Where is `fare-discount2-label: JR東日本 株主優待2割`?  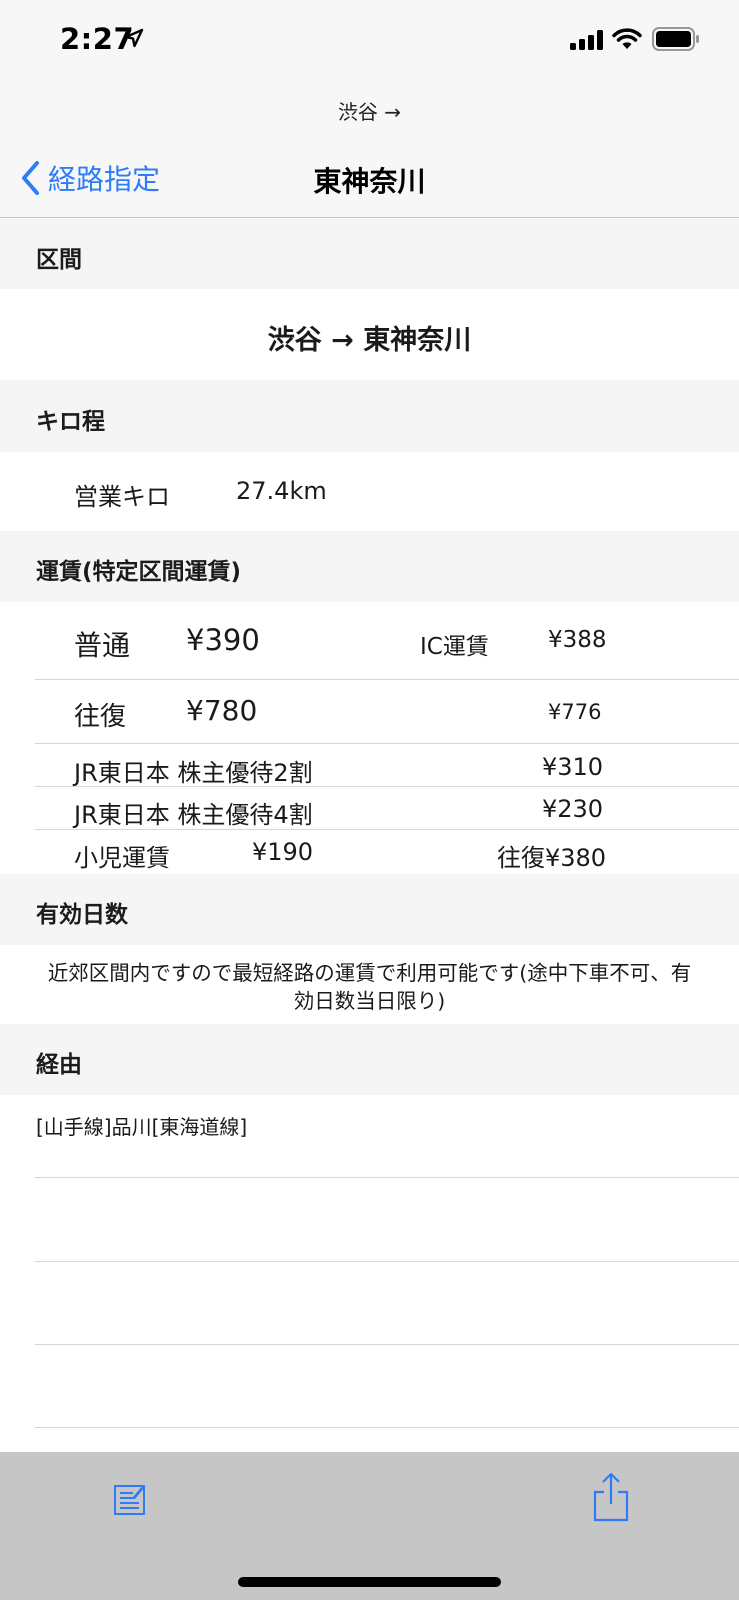 fare-discount2-label: JR東日本 株主優待2割 is located at coordinates (193, 773).